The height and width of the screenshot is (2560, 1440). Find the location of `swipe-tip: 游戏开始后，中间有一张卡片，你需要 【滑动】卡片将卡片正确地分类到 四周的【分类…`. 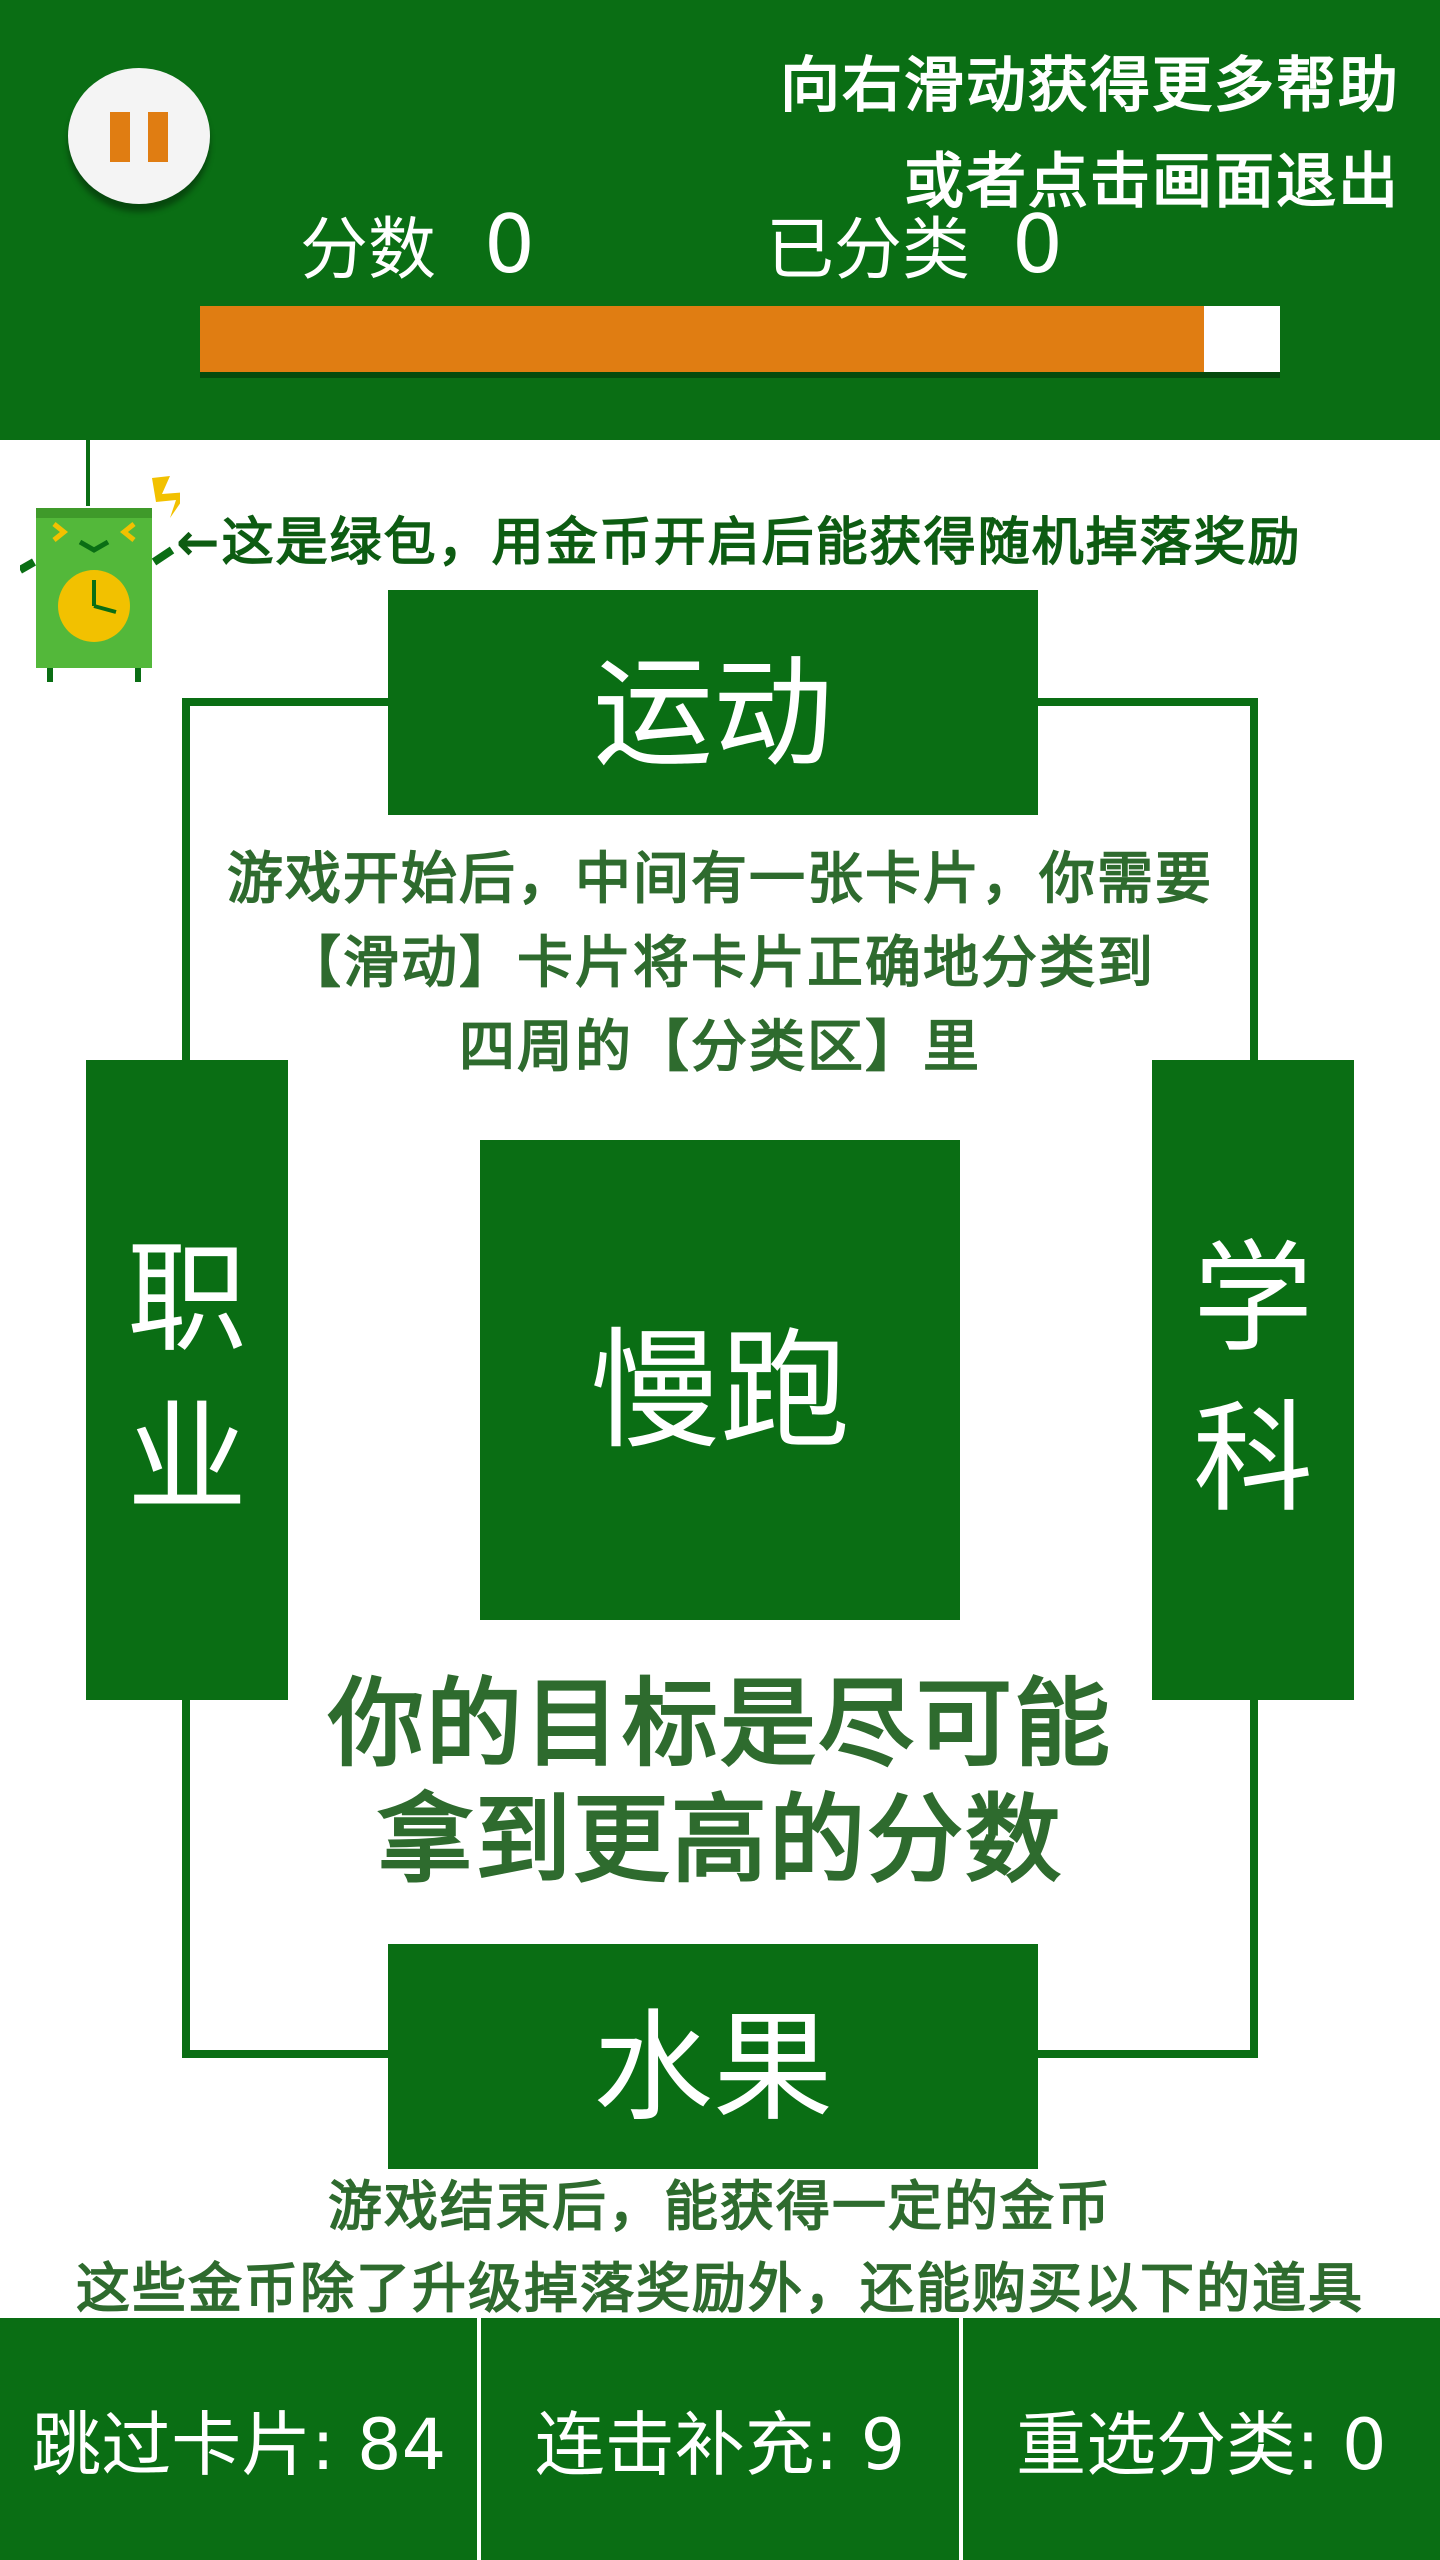

swipe-tip: 游戏开始后，中间有一张卡片，你需要 【滑动】卡片将卡片正确地分类到 四周的【分类… is located at coordinates (720, 964).